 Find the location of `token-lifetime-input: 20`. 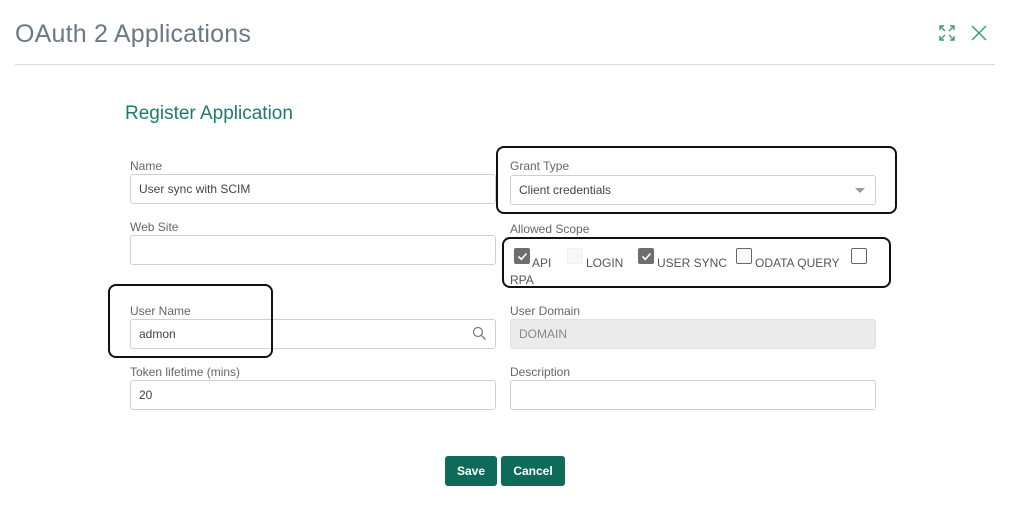

token-lifetime-input: 20 is located at coordinates (313, 395).